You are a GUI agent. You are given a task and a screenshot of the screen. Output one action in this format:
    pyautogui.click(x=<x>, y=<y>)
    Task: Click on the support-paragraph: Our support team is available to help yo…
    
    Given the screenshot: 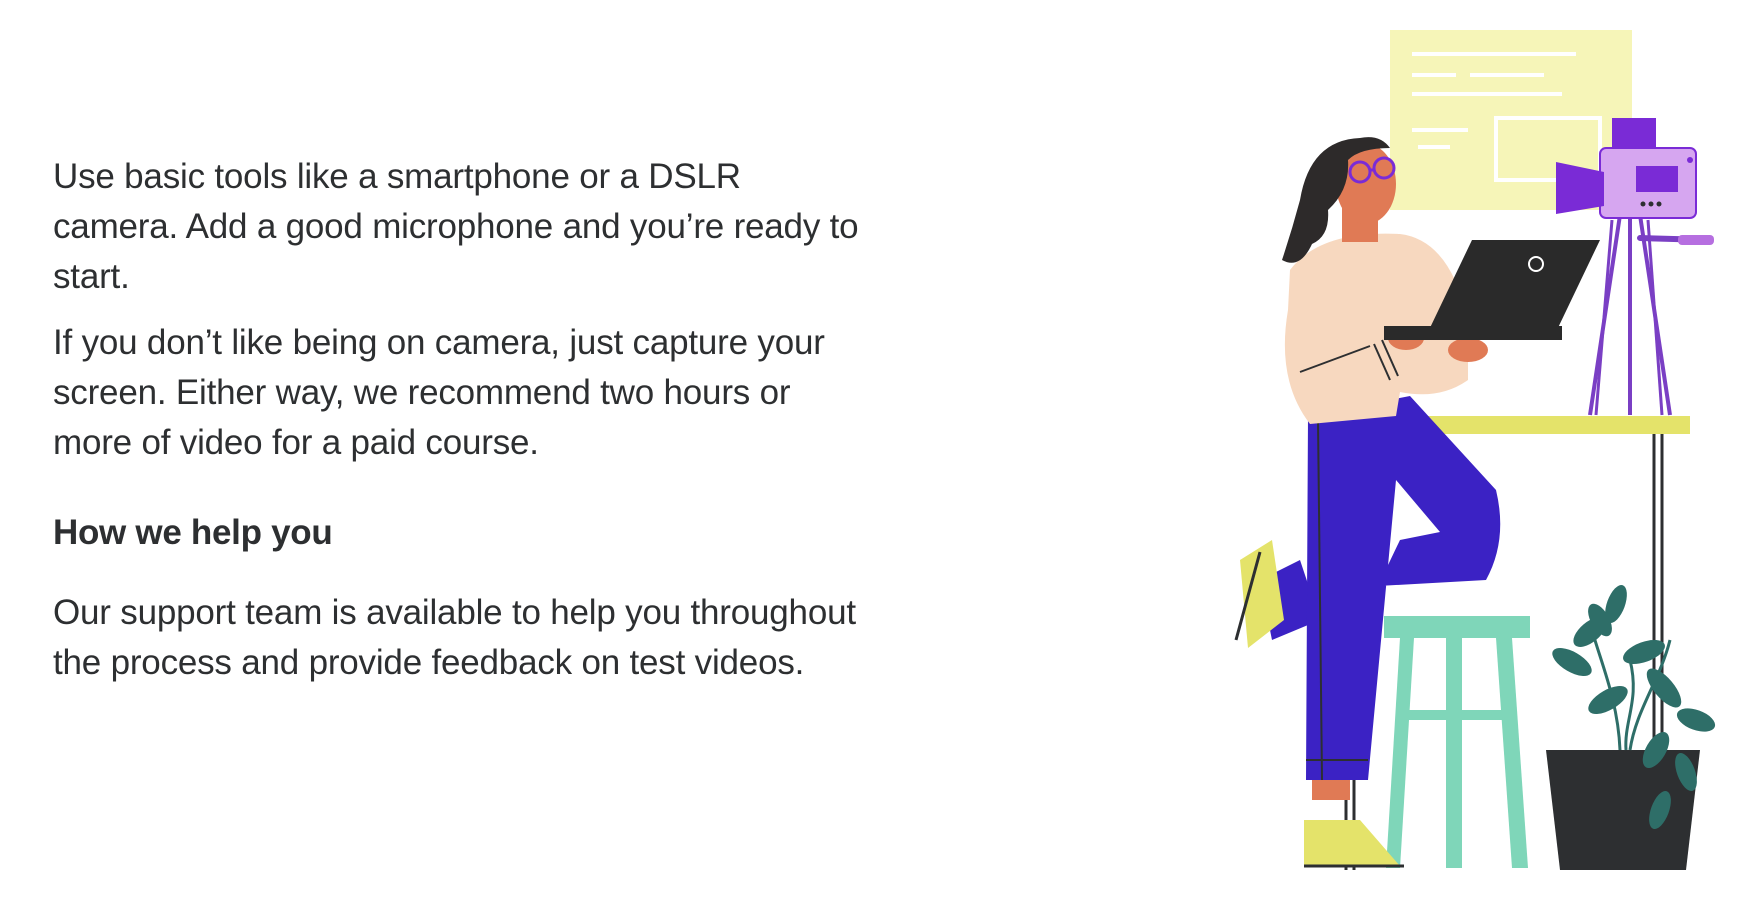 What is the action you would take?
    pyautogui.click(x=454, y=637)
    